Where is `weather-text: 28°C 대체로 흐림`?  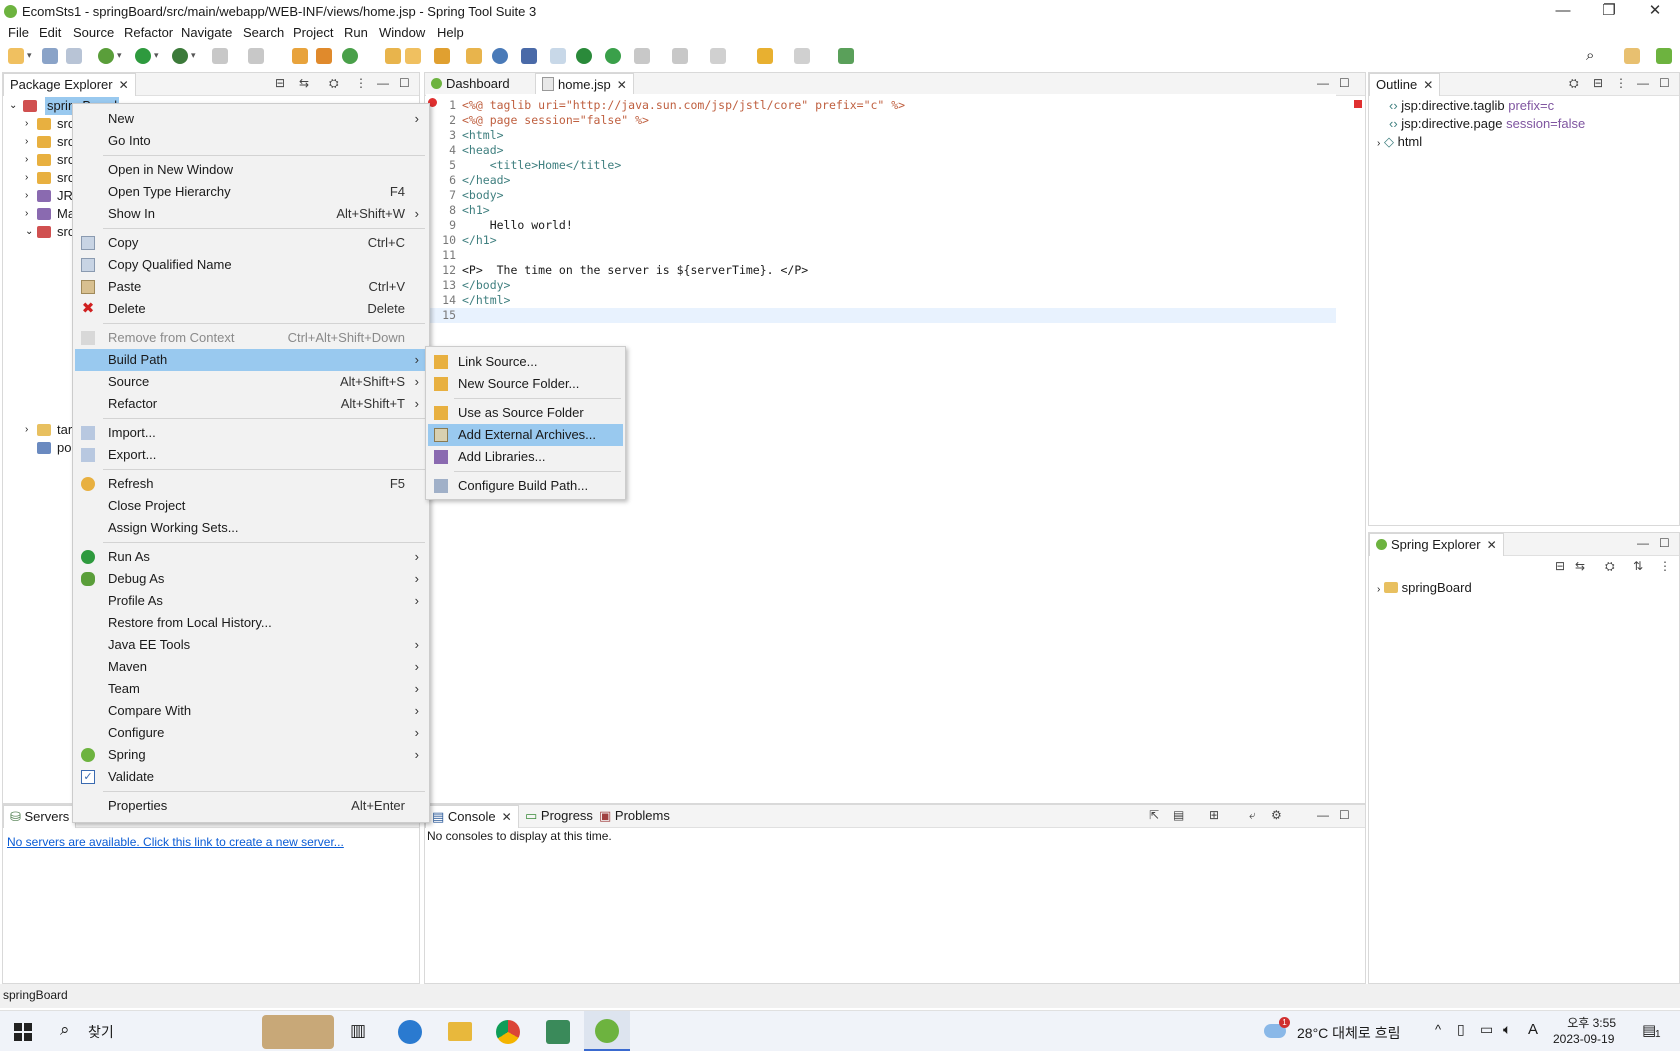 weather-text: 28°C 대체로 흐림 is located at coordinates (1348, 1033).